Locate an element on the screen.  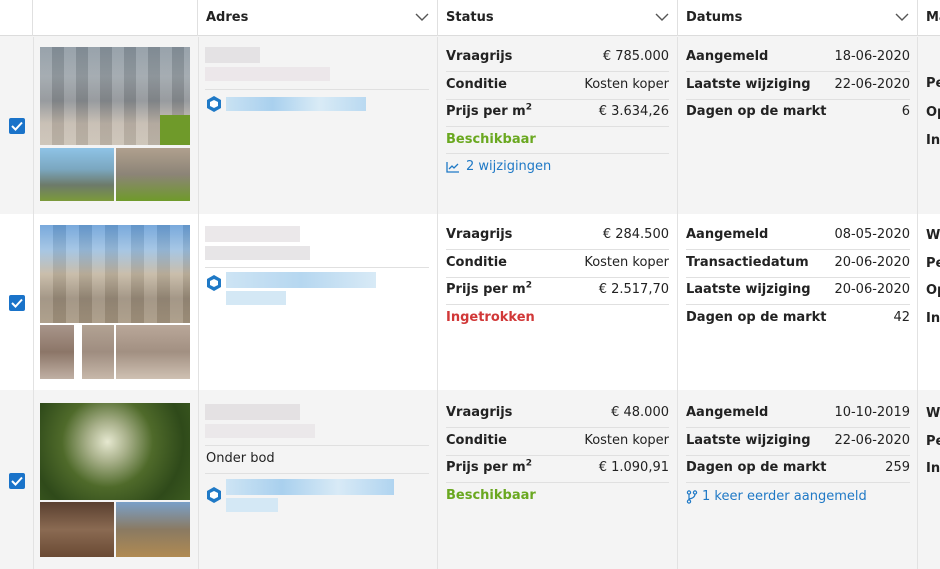
header-select-cell is located at coordinates (16, 18).